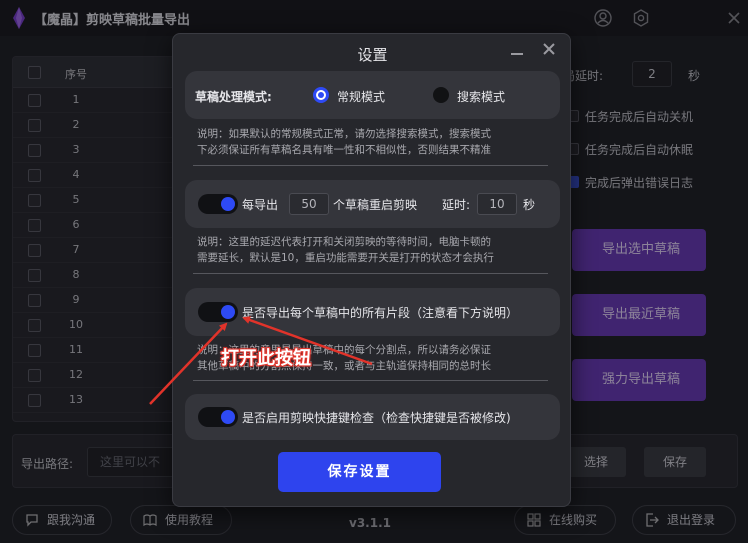  I want to click on annotation-arrows, so click(261, 360).